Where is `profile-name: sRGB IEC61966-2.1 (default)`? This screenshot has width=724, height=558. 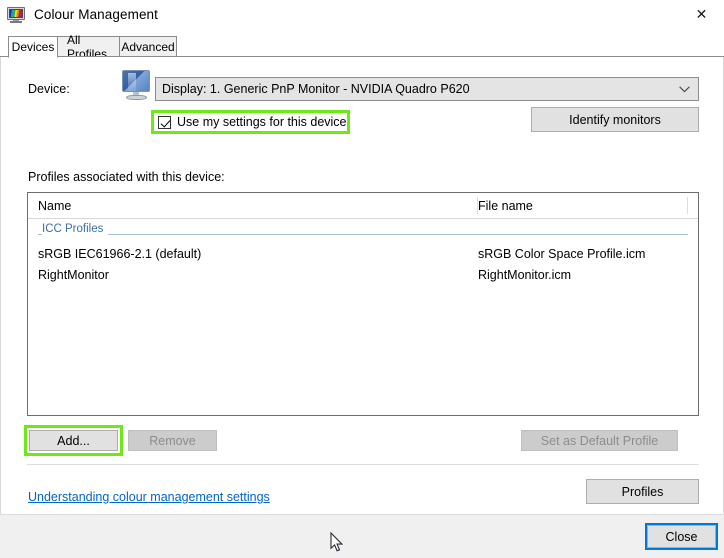
profile-name: sRGB IEC61966-2.1 (default) is located at coordinates (120, 253).